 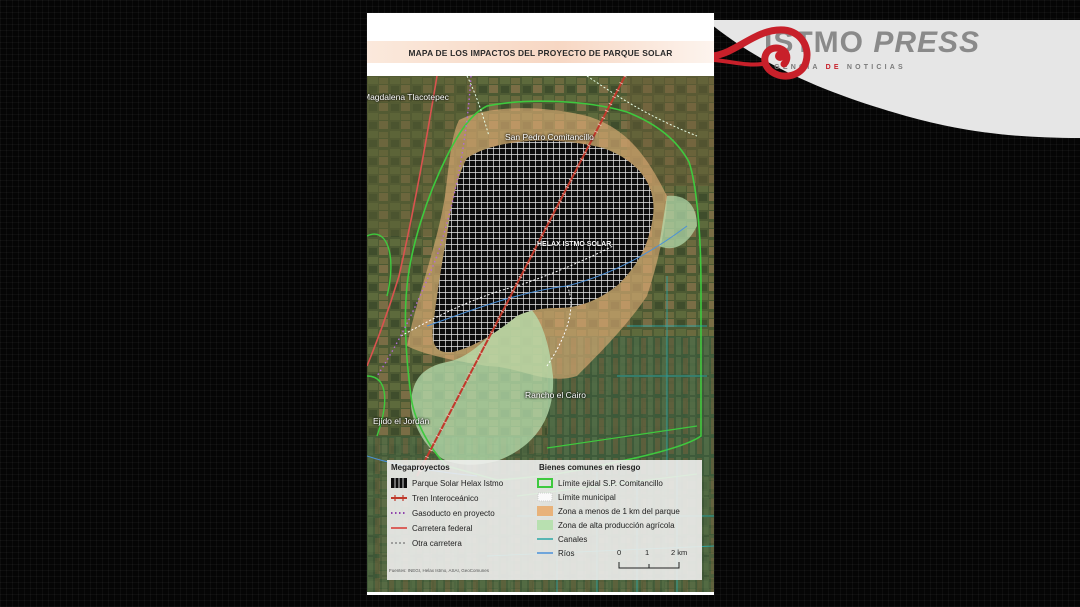 I want to click on legend-label: Límite ejidal S.P. Comitancillo, so click(x=610, y=483).